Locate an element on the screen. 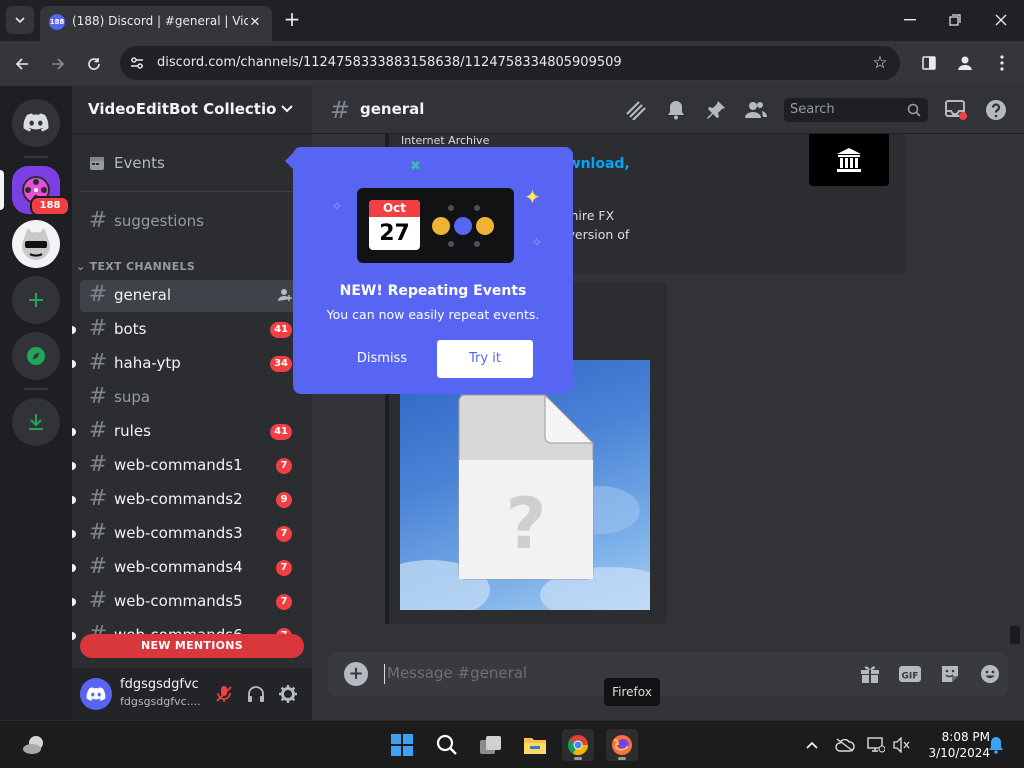 The image size is (1024, 768). plus-icon is located at coordinates (36, 300).